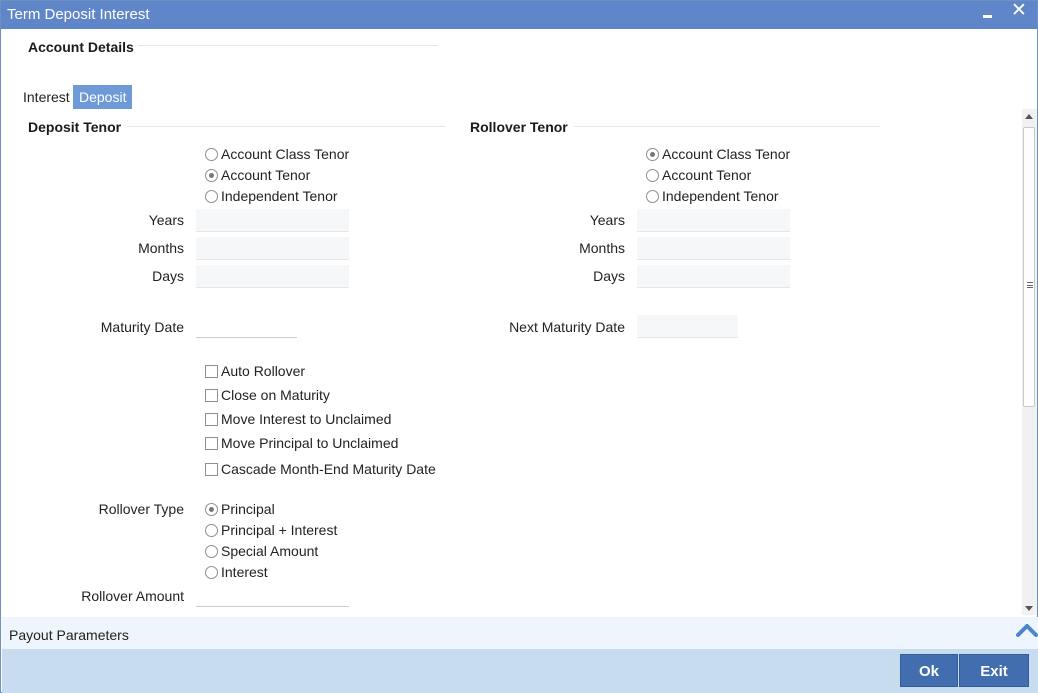  I want to click on payout-parameters-label: Payout Parameters, so click(69, 635).